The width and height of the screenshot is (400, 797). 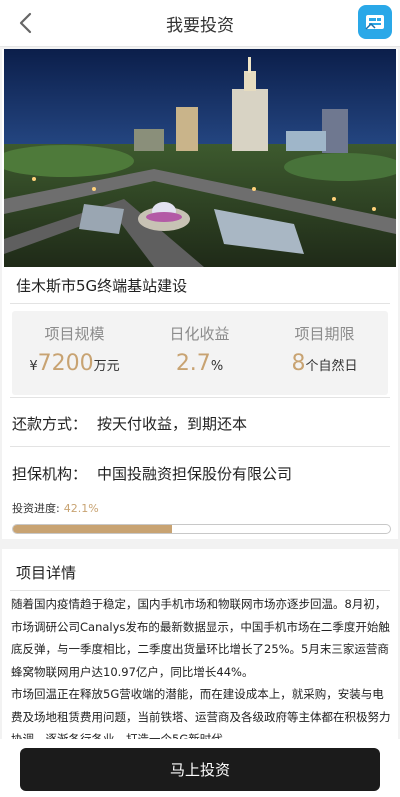 I want to click on top-nav-bar: 我要投资, so click(x=200, y=23).